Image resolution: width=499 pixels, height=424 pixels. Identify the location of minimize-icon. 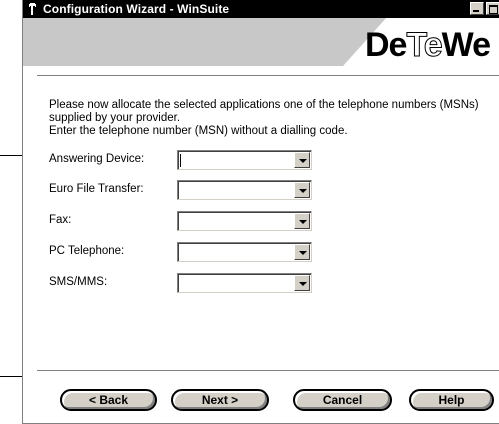
(476, 11).